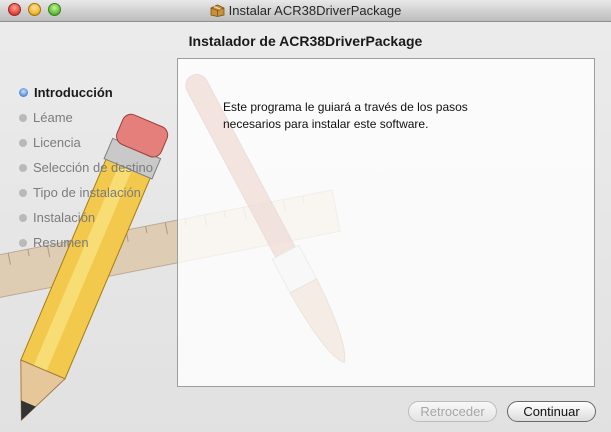 The image size is (611, 432). I want to click on title-bar: Instalar ACR38DriverPackage, so click(305, 11).